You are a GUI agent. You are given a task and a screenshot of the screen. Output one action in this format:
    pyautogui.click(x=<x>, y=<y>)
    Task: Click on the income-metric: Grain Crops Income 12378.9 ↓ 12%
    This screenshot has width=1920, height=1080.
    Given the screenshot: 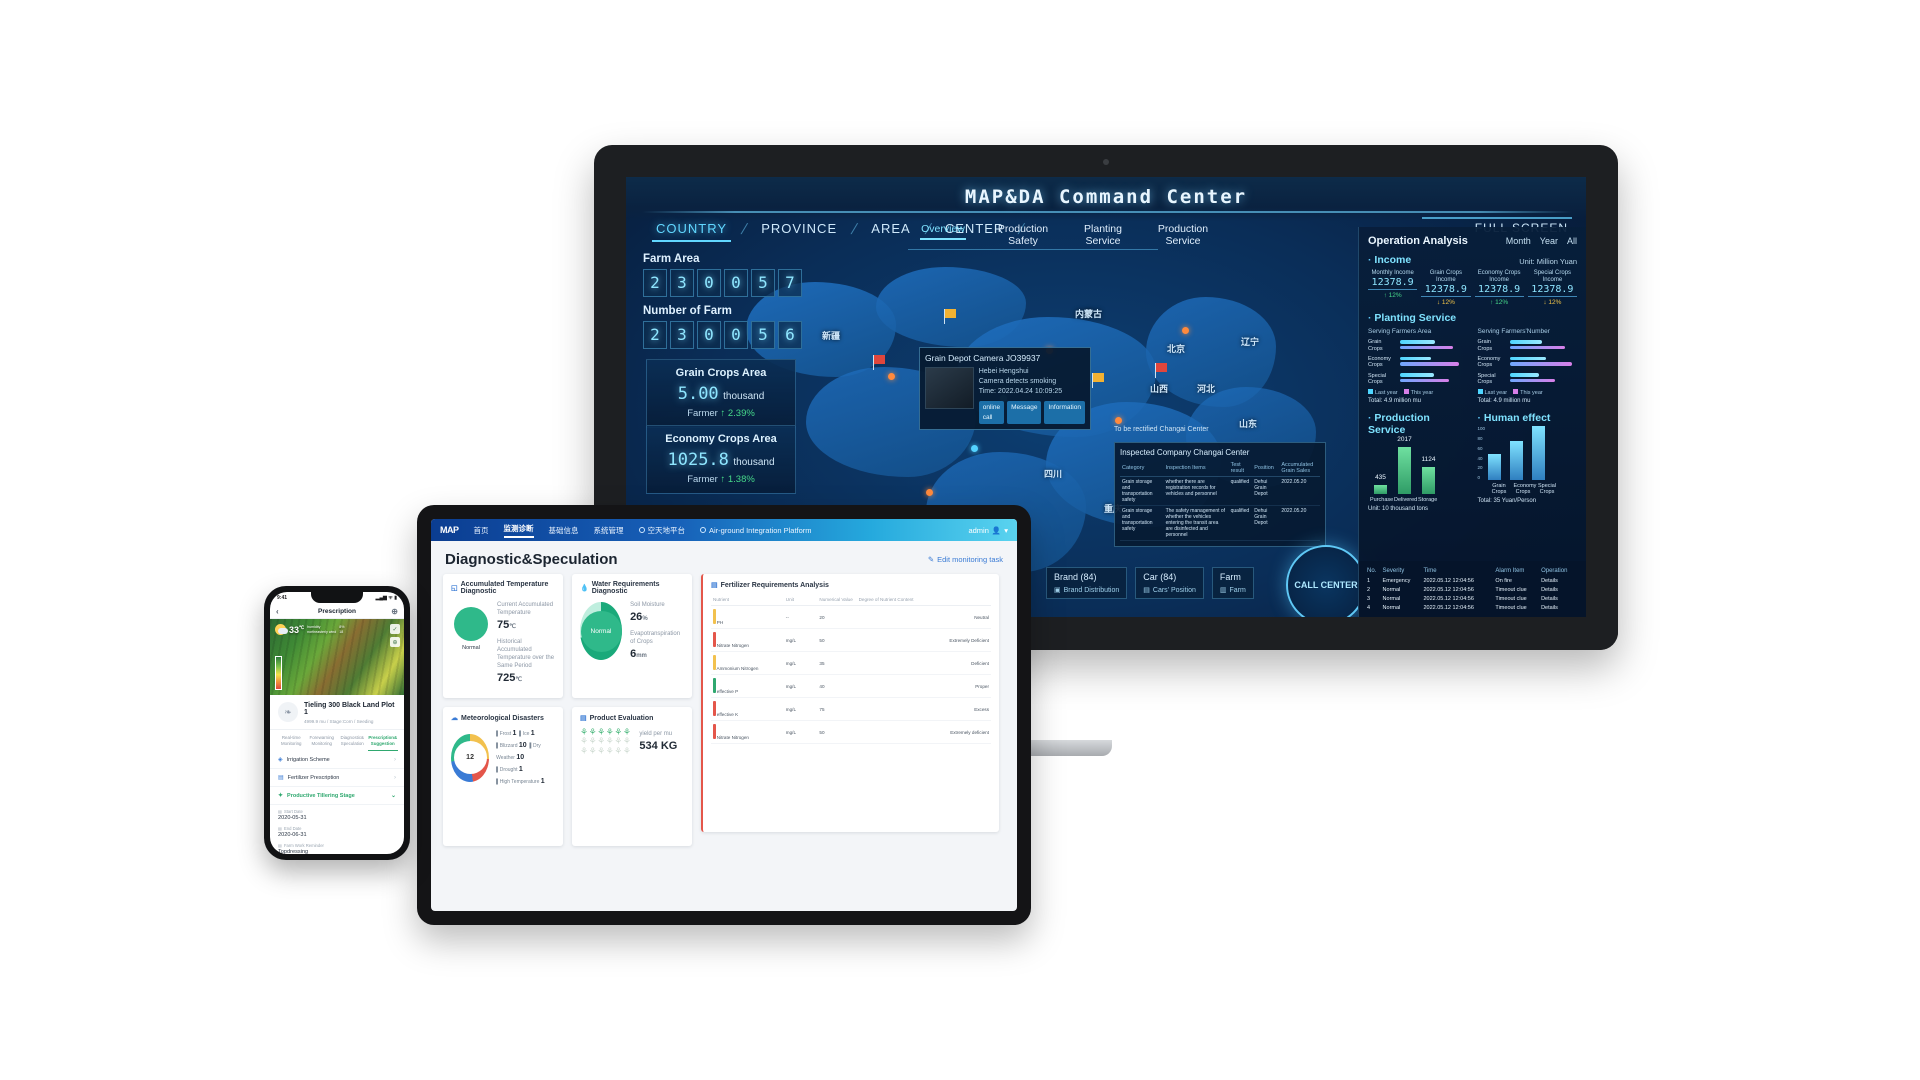 What is the action you would take?
    pyautogui.click(x=1446, y=288)
    